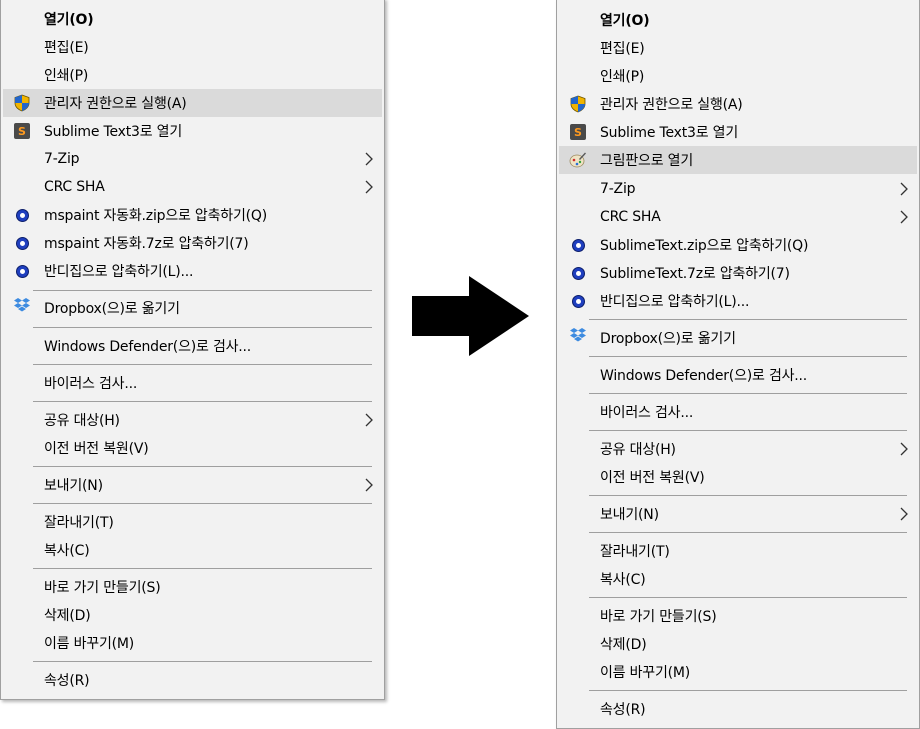 The image size is (920, 729). I want to click on menu-item-label: mspaint 자동화.zip으로 압축하기(Q), so click(155, 216).